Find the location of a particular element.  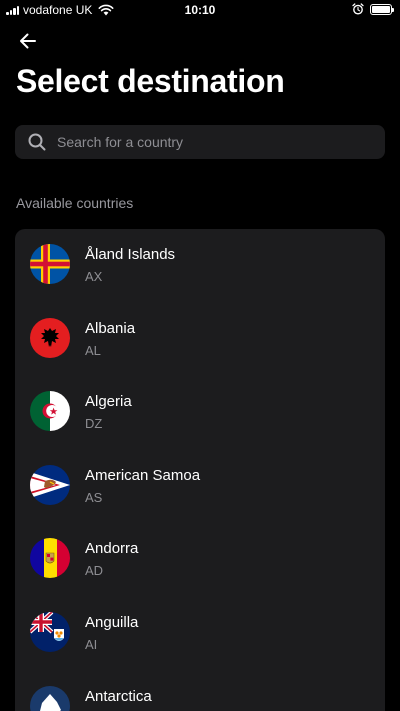

country-item-aq: Antarctica is located at coordinates (200, 691).